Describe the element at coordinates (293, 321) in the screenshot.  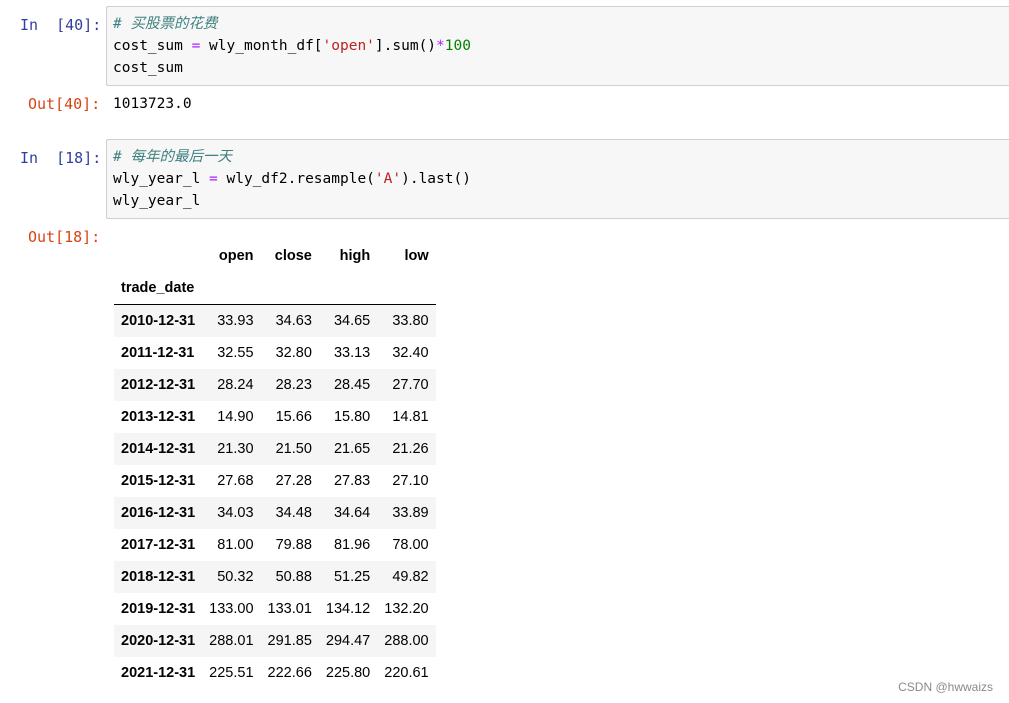
I see `cell-close: 34.63` at that location.